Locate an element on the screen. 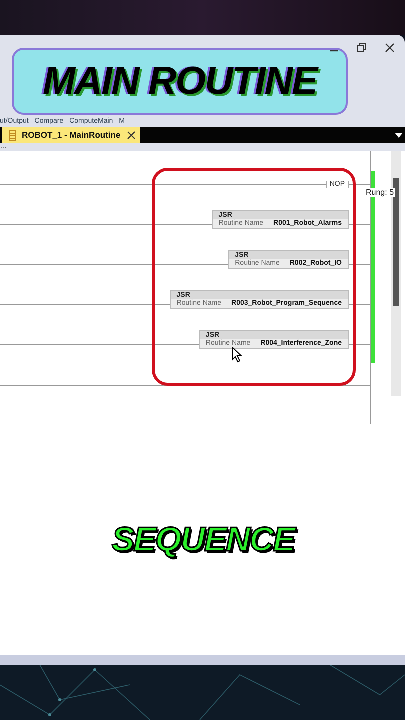 Image resolution: width=405 pixels, height=720 pixels. routine-tab: ROBOT_1 - MainRoutine is located at coordinates (71, 135).